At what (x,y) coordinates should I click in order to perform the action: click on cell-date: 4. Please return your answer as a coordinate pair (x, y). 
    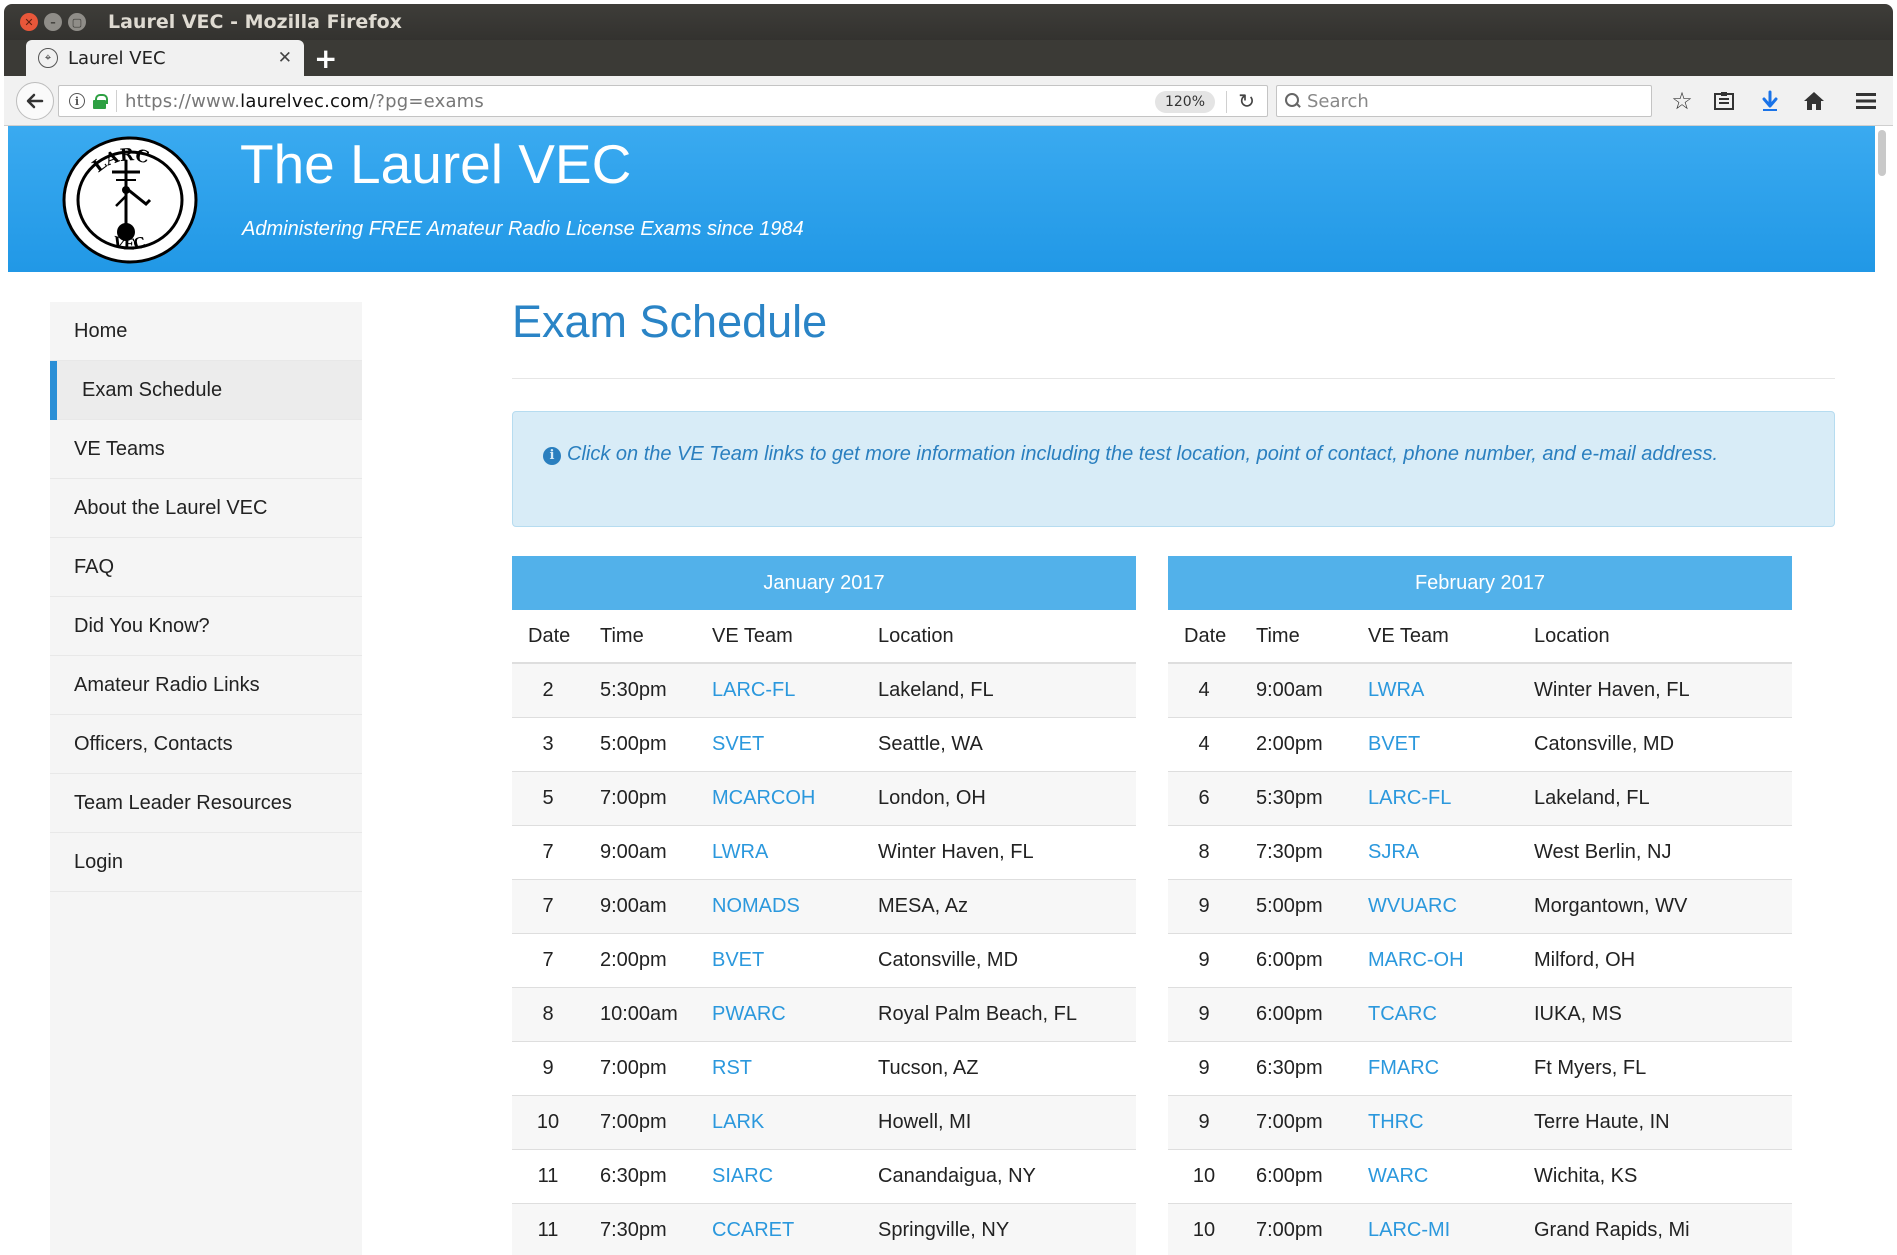
    Looking at the image, I should click on (1204, 690).